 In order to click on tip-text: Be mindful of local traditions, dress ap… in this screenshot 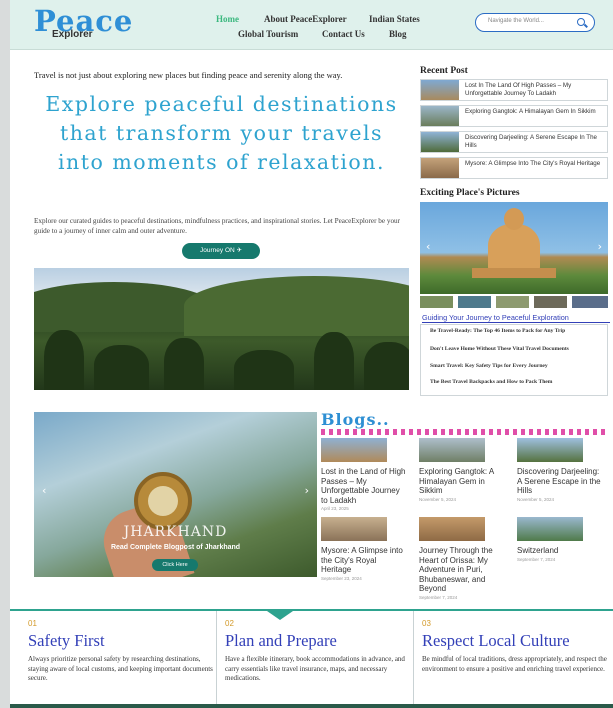, I will do `click(514, 664)`.